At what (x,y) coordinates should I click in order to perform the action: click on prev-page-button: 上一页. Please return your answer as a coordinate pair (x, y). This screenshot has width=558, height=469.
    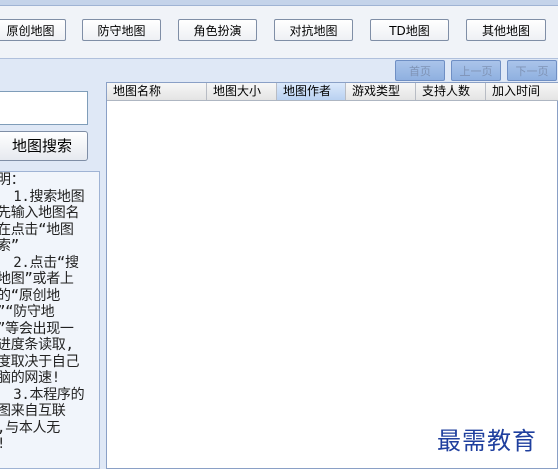
    Looking at the image, I should click on (476, 70).